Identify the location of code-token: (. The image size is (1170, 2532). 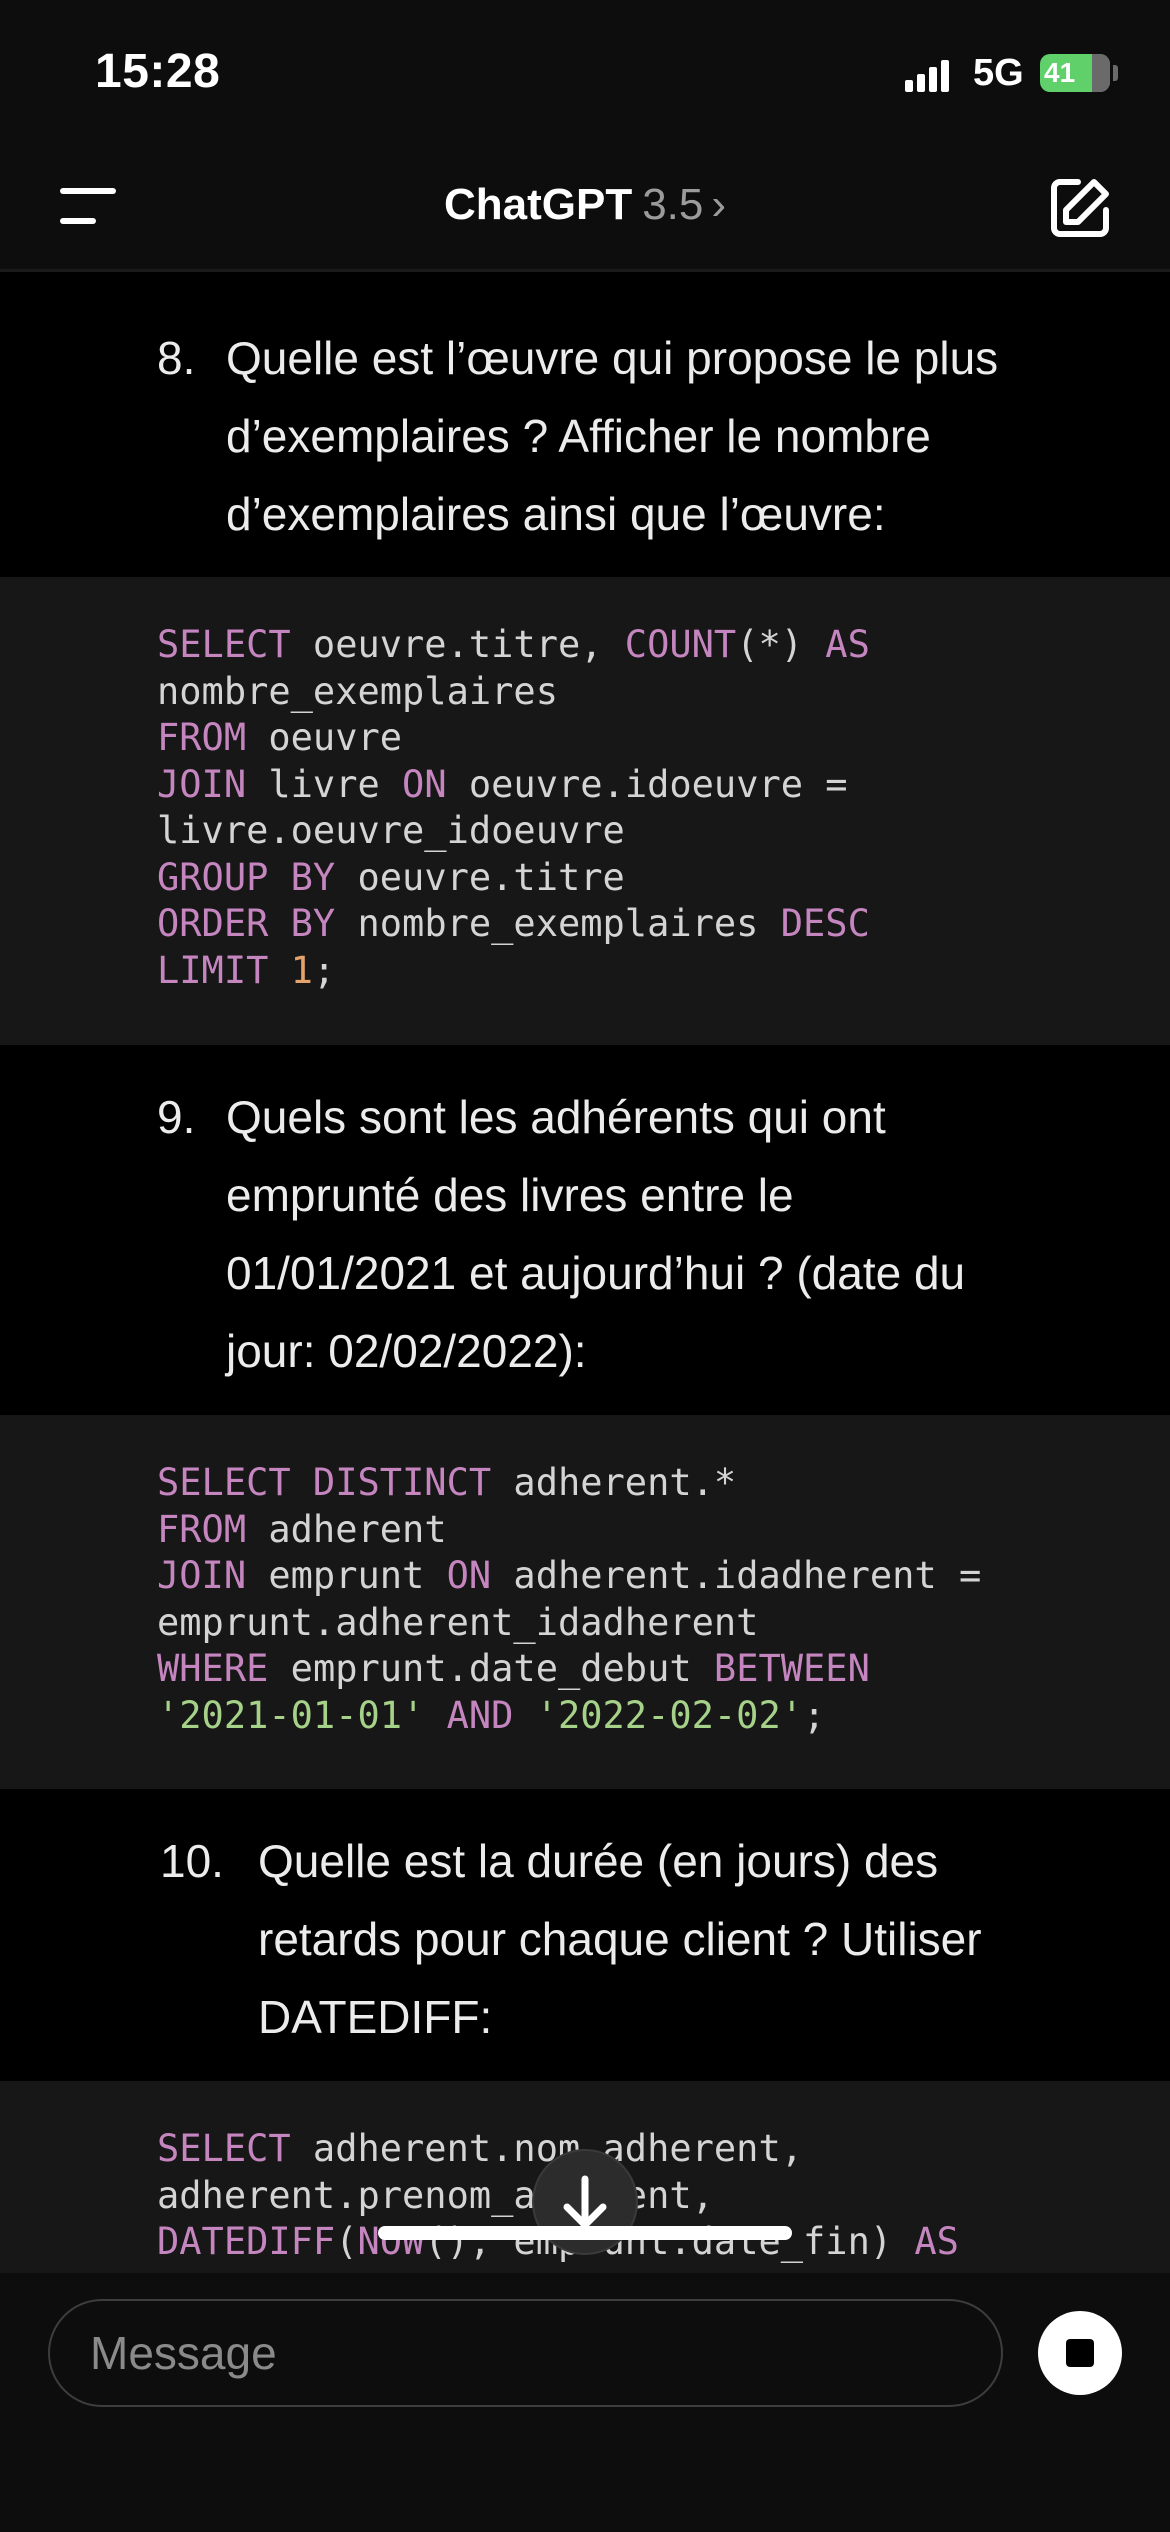
(346, 2241).